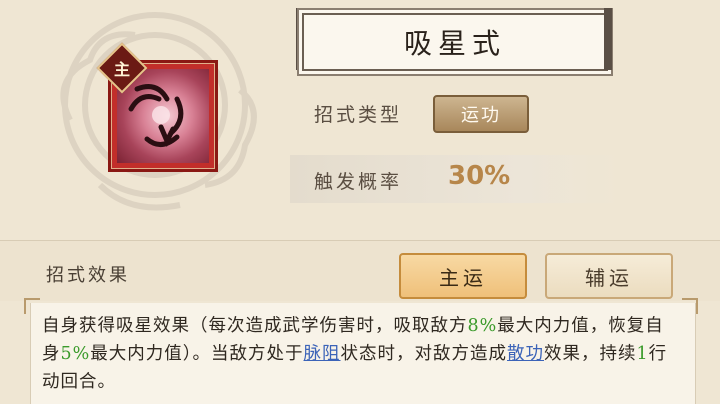 The width and height of the screenshot is (720, 404). I want to click on duration-turns: 1, so click(642, 354).